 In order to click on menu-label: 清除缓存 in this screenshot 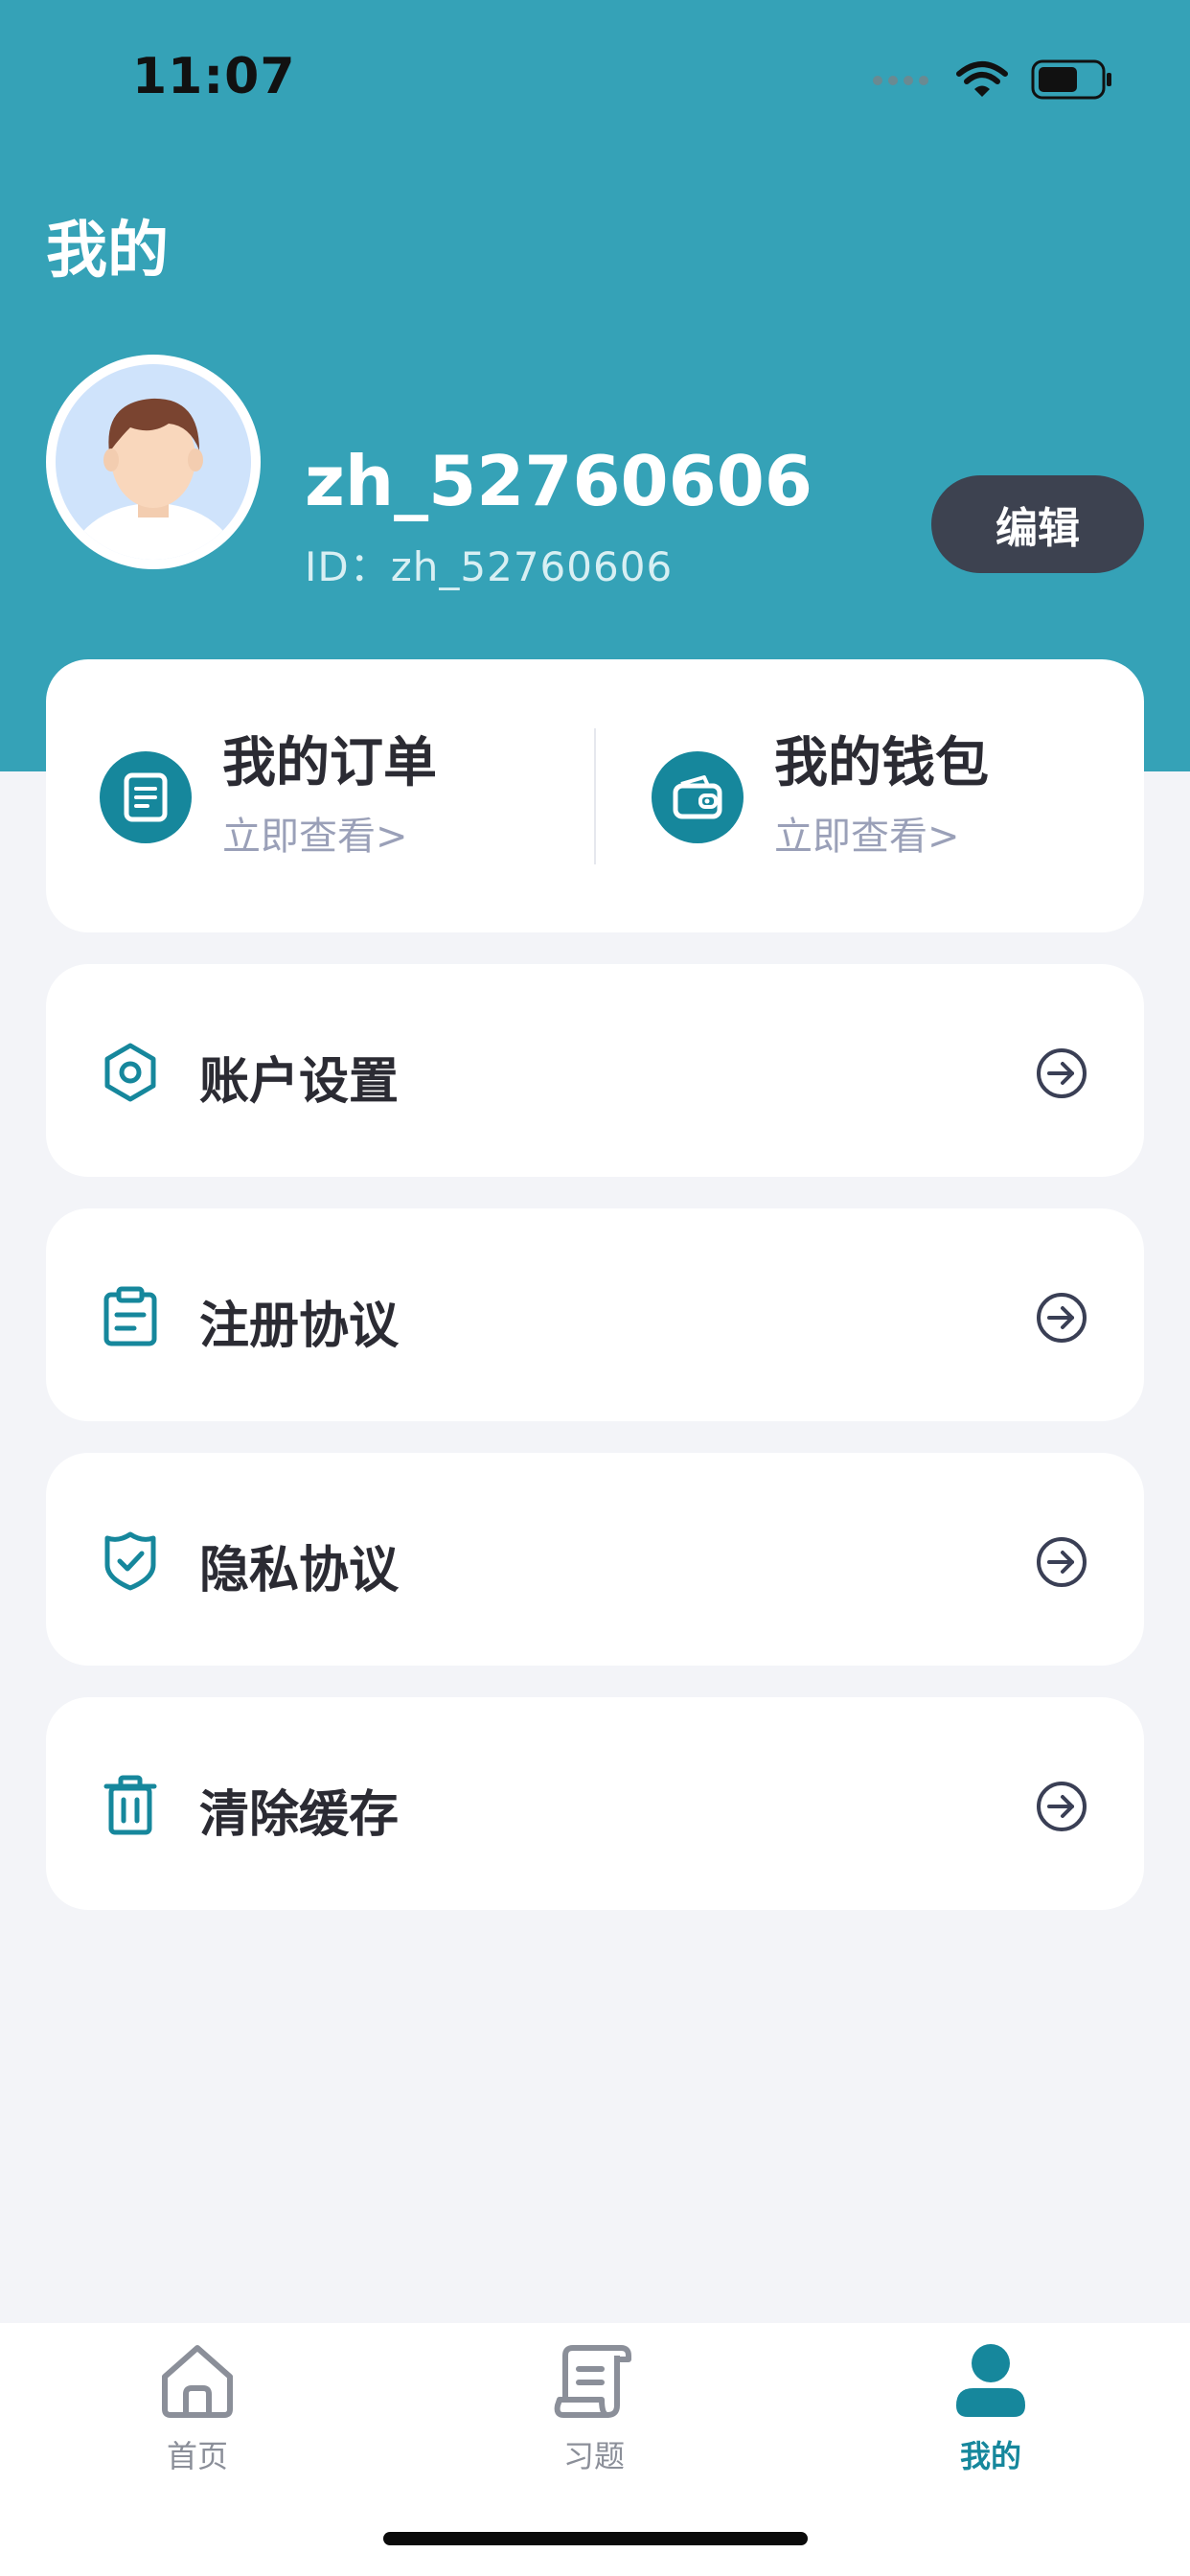, I will do `click(300, 1815)`.